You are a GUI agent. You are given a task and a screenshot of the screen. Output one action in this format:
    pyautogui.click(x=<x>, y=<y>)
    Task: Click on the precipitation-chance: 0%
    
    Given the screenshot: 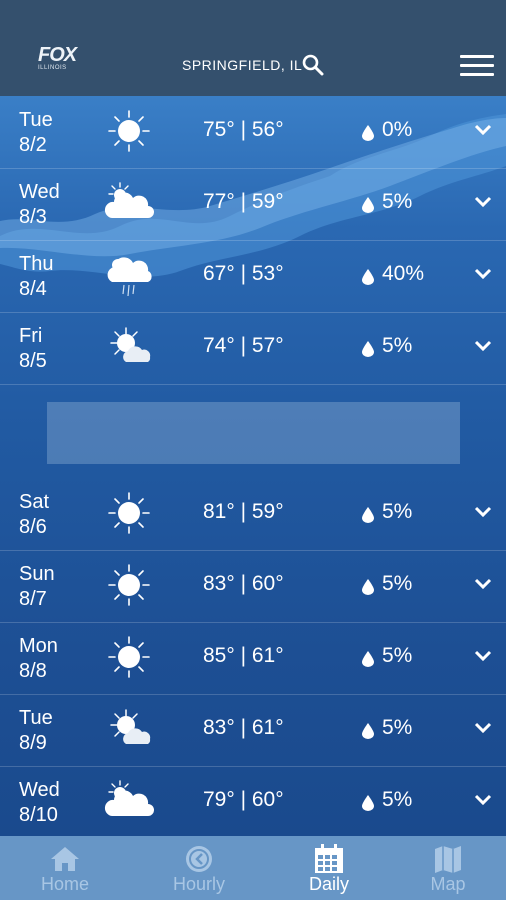 What is the action you would take?
    pyautogui.click(x=397, y=129)
    